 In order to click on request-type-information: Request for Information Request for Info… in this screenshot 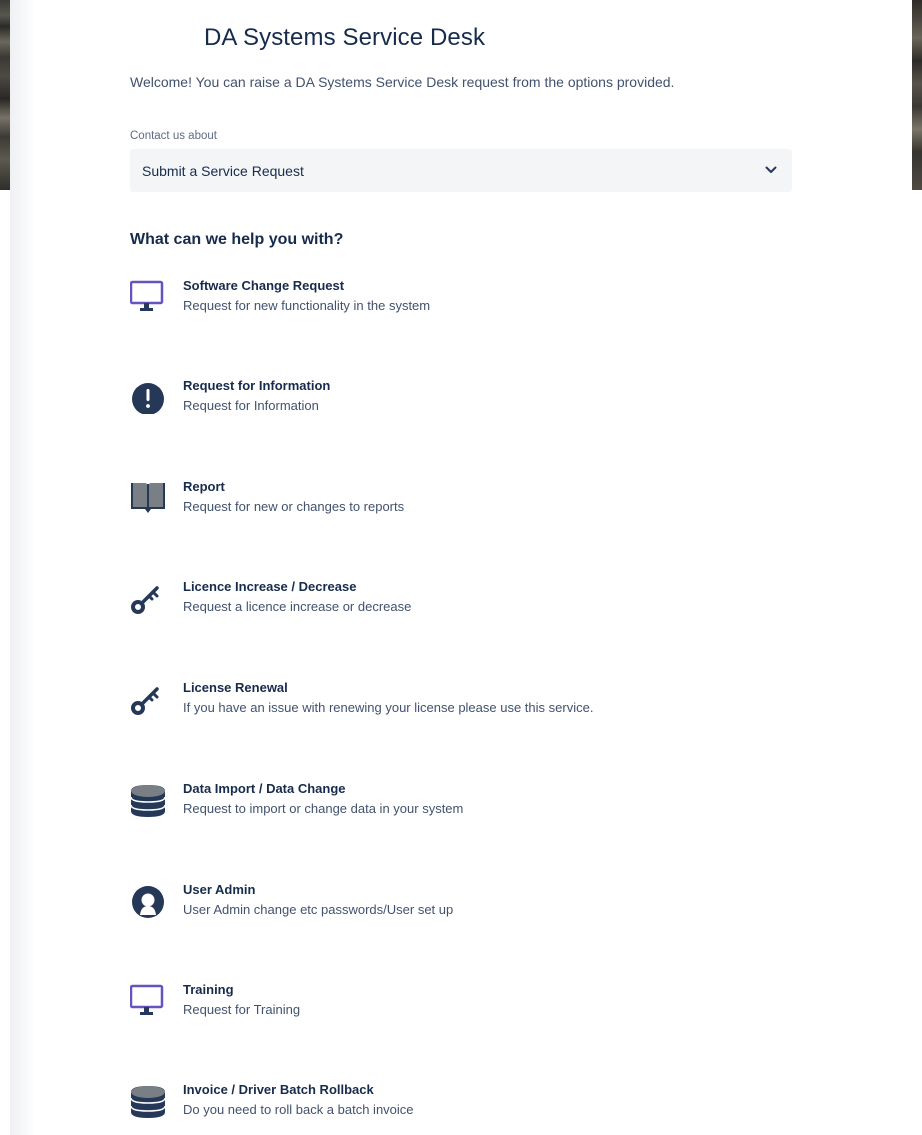, I will do `click(450, 400)`.